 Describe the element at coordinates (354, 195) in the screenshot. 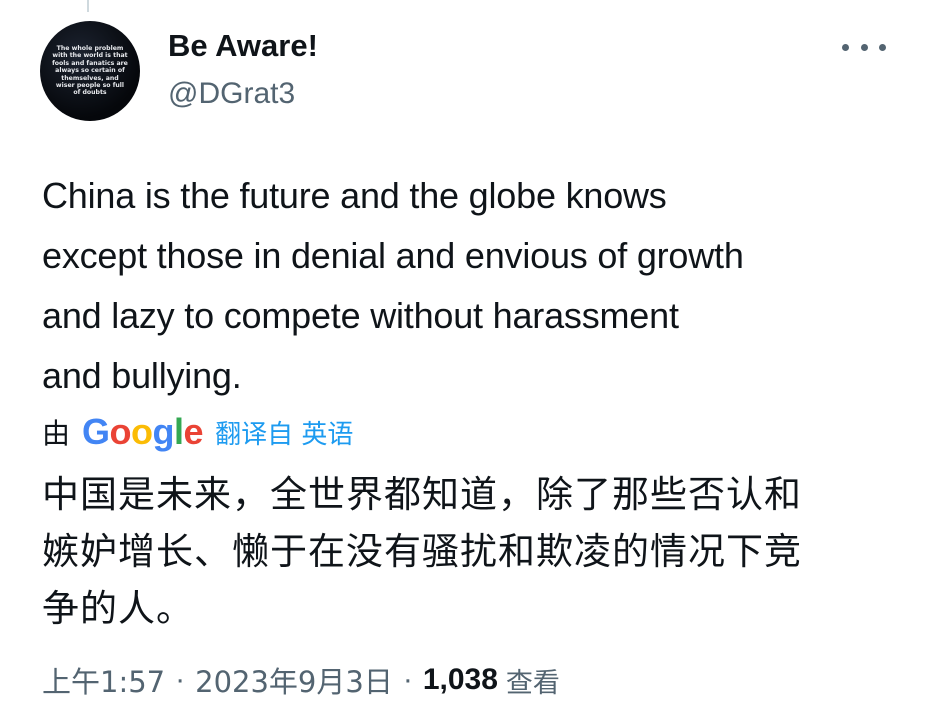

I see `tweet-text-line: China is the future and the globe knows` at that location.